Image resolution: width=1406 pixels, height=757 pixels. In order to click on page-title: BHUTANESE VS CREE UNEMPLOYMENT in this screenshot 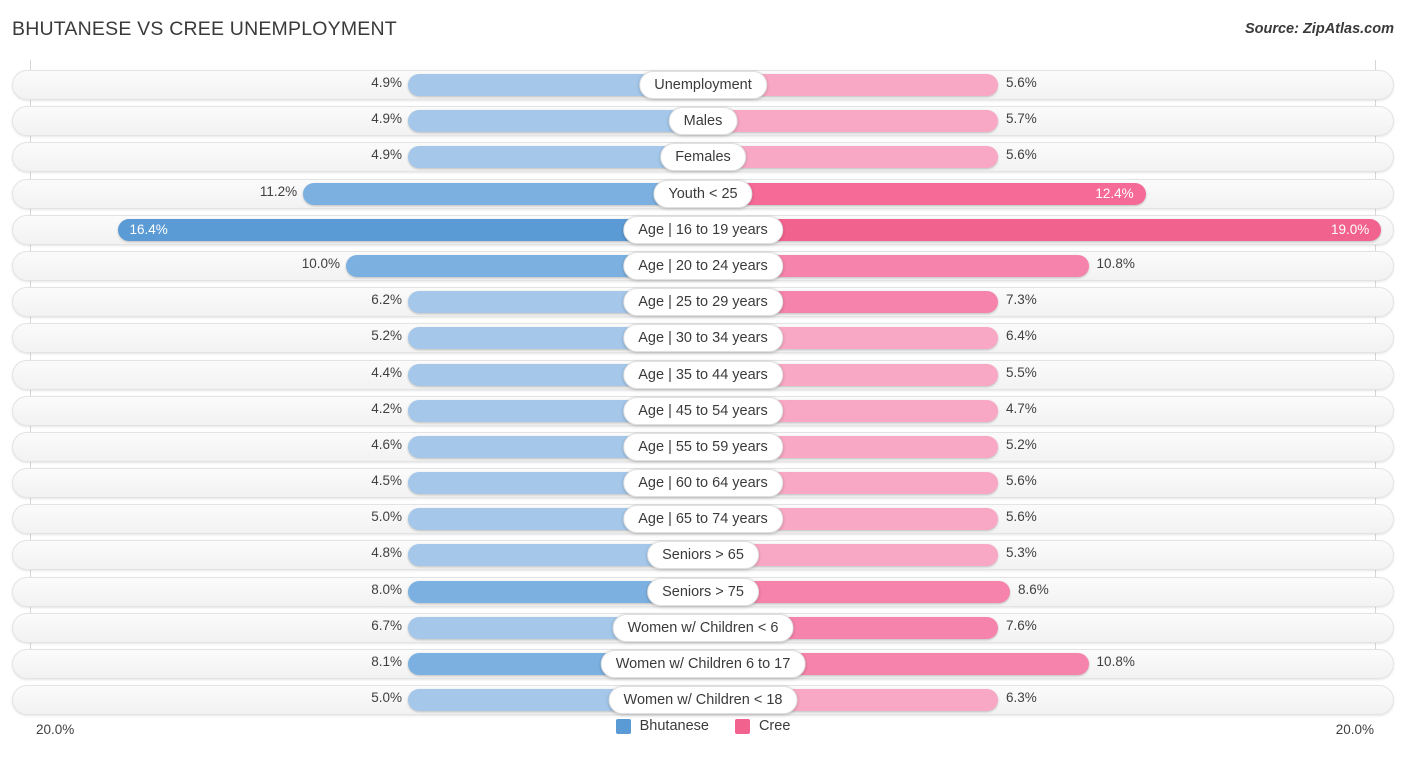, I will do `click(204, 29)`.